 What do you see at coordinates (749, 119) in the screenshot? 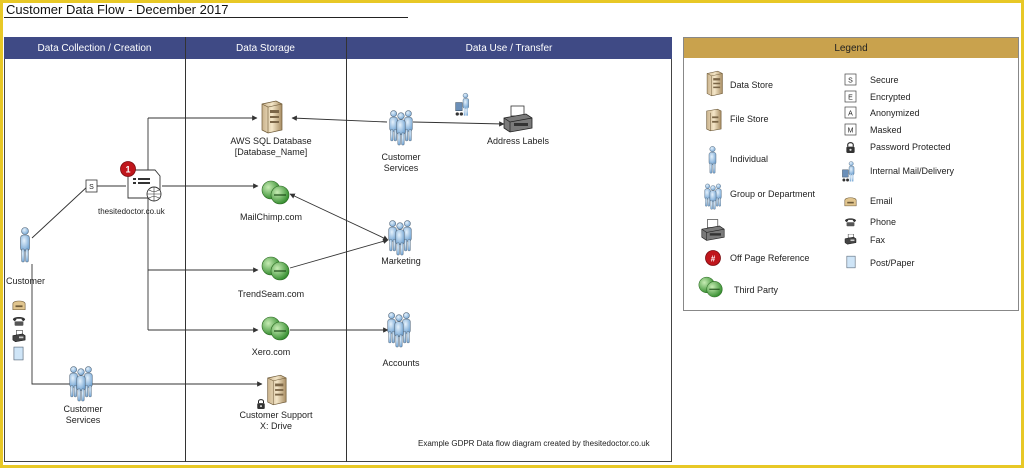
I see `legend-label-file-store: File Store` at bounding box center [749, 119].